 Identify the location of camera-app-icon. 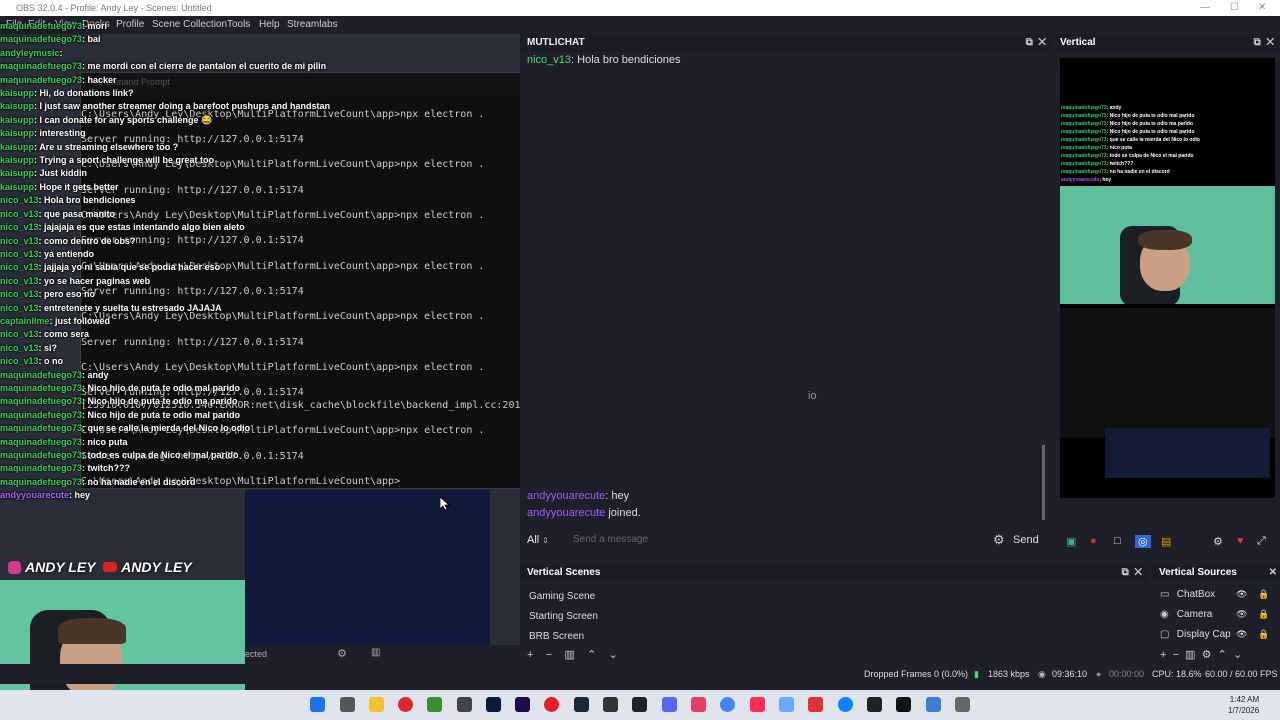
(347, 704).